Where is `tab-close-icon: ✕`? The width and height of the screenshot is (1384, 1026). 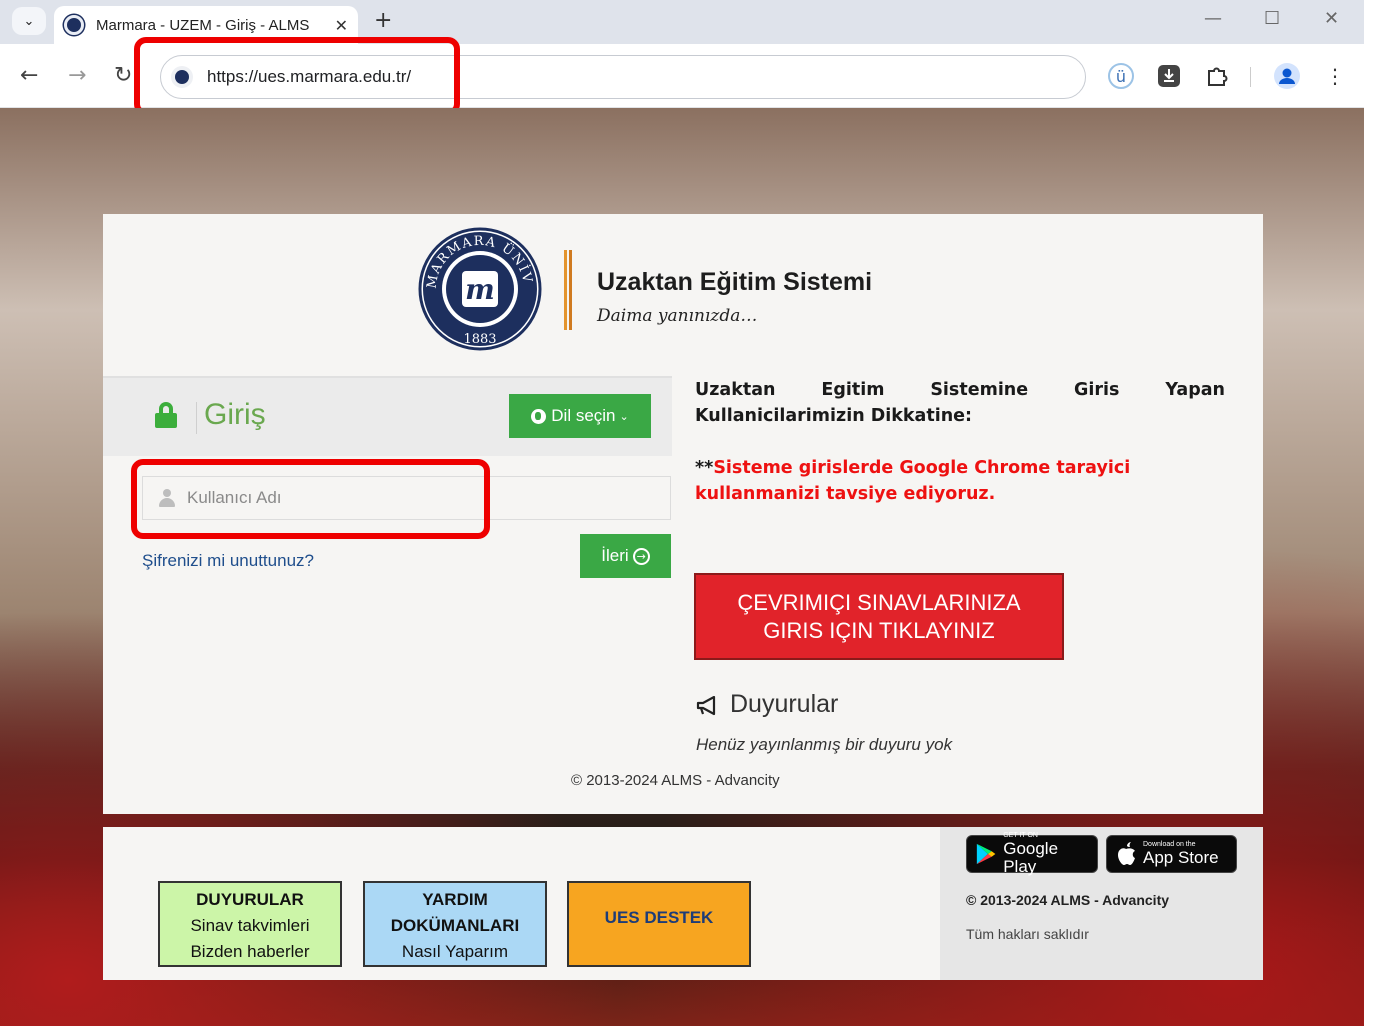
tab-close-icon: ✕ is located at coordinates (341, 25).